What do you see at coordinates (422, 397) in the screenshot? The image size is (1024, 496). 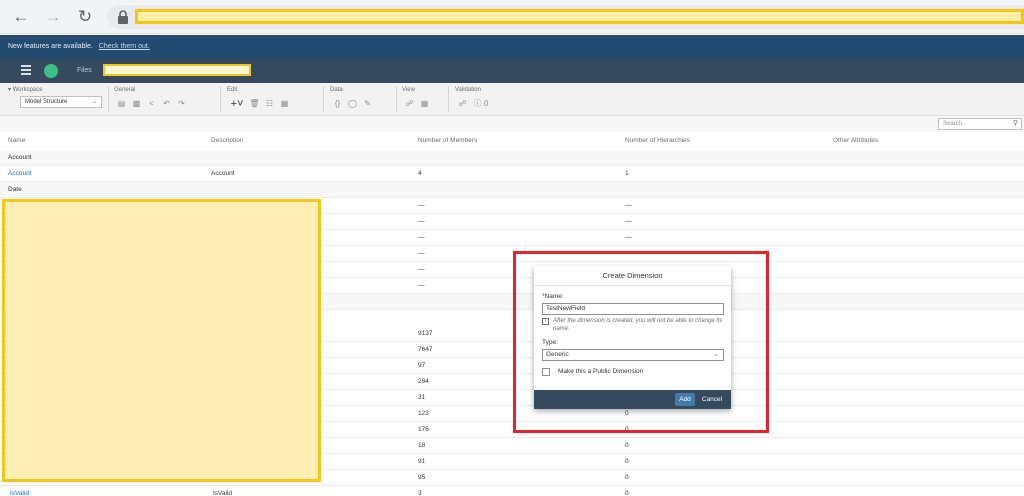 I see `row-members: 31` at bounding box center [422, 397].